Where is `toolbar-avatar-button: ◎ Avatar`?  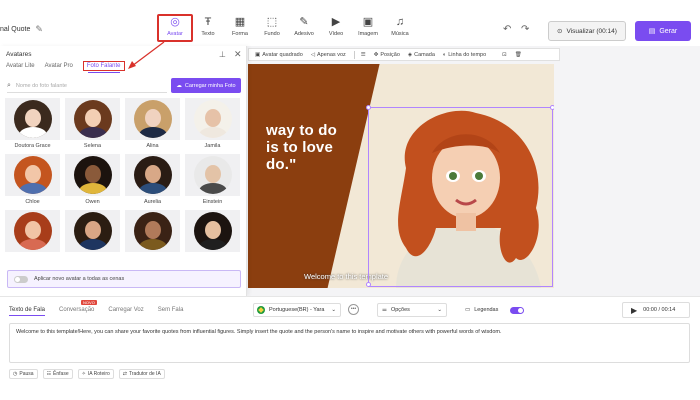 toolbar-avatar-button: ◎ Avatar is located at coordinates (175, 28).